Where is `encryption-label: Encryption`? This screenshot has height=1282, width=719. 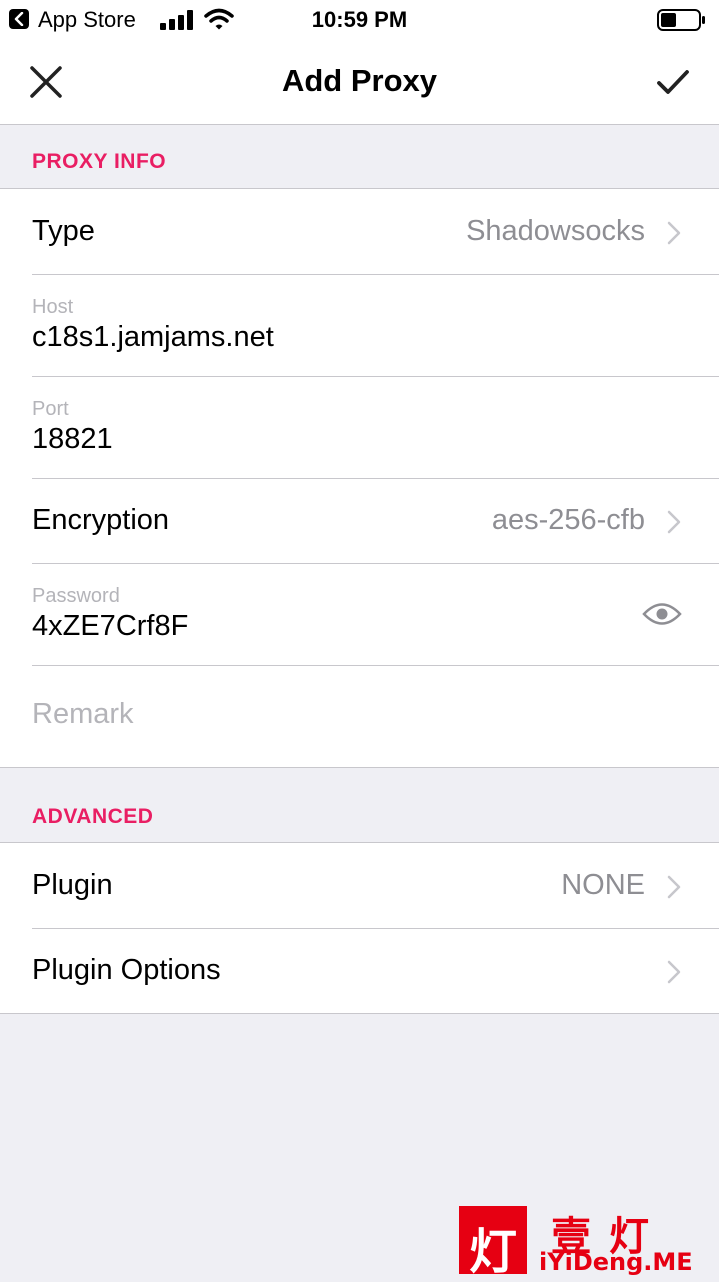
encryption-label: Encryption is located at coordinates (101, 520).